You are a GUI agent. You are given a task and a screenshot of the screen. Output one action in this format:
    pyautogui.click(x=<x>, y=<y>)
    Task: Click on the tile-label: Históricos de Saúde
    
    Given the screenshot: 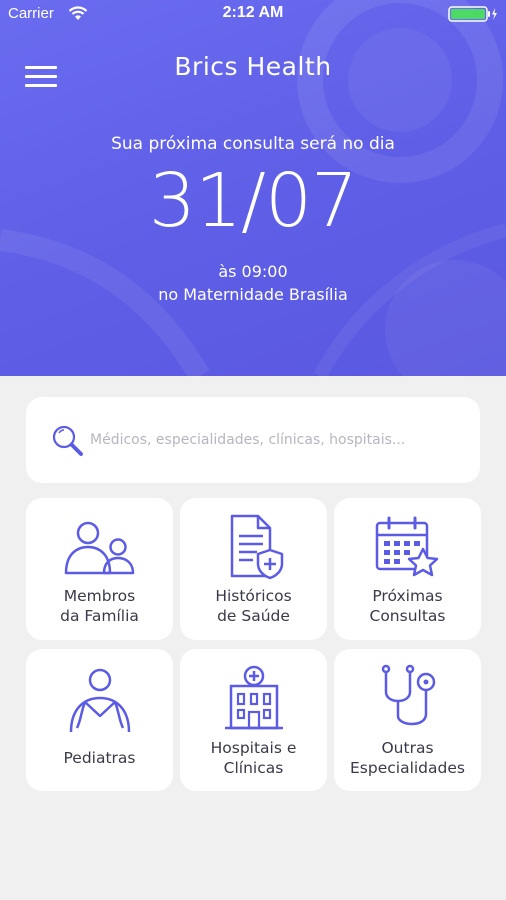 What is the action you would take?
    pyautogui.click(x=253, y=606)
    